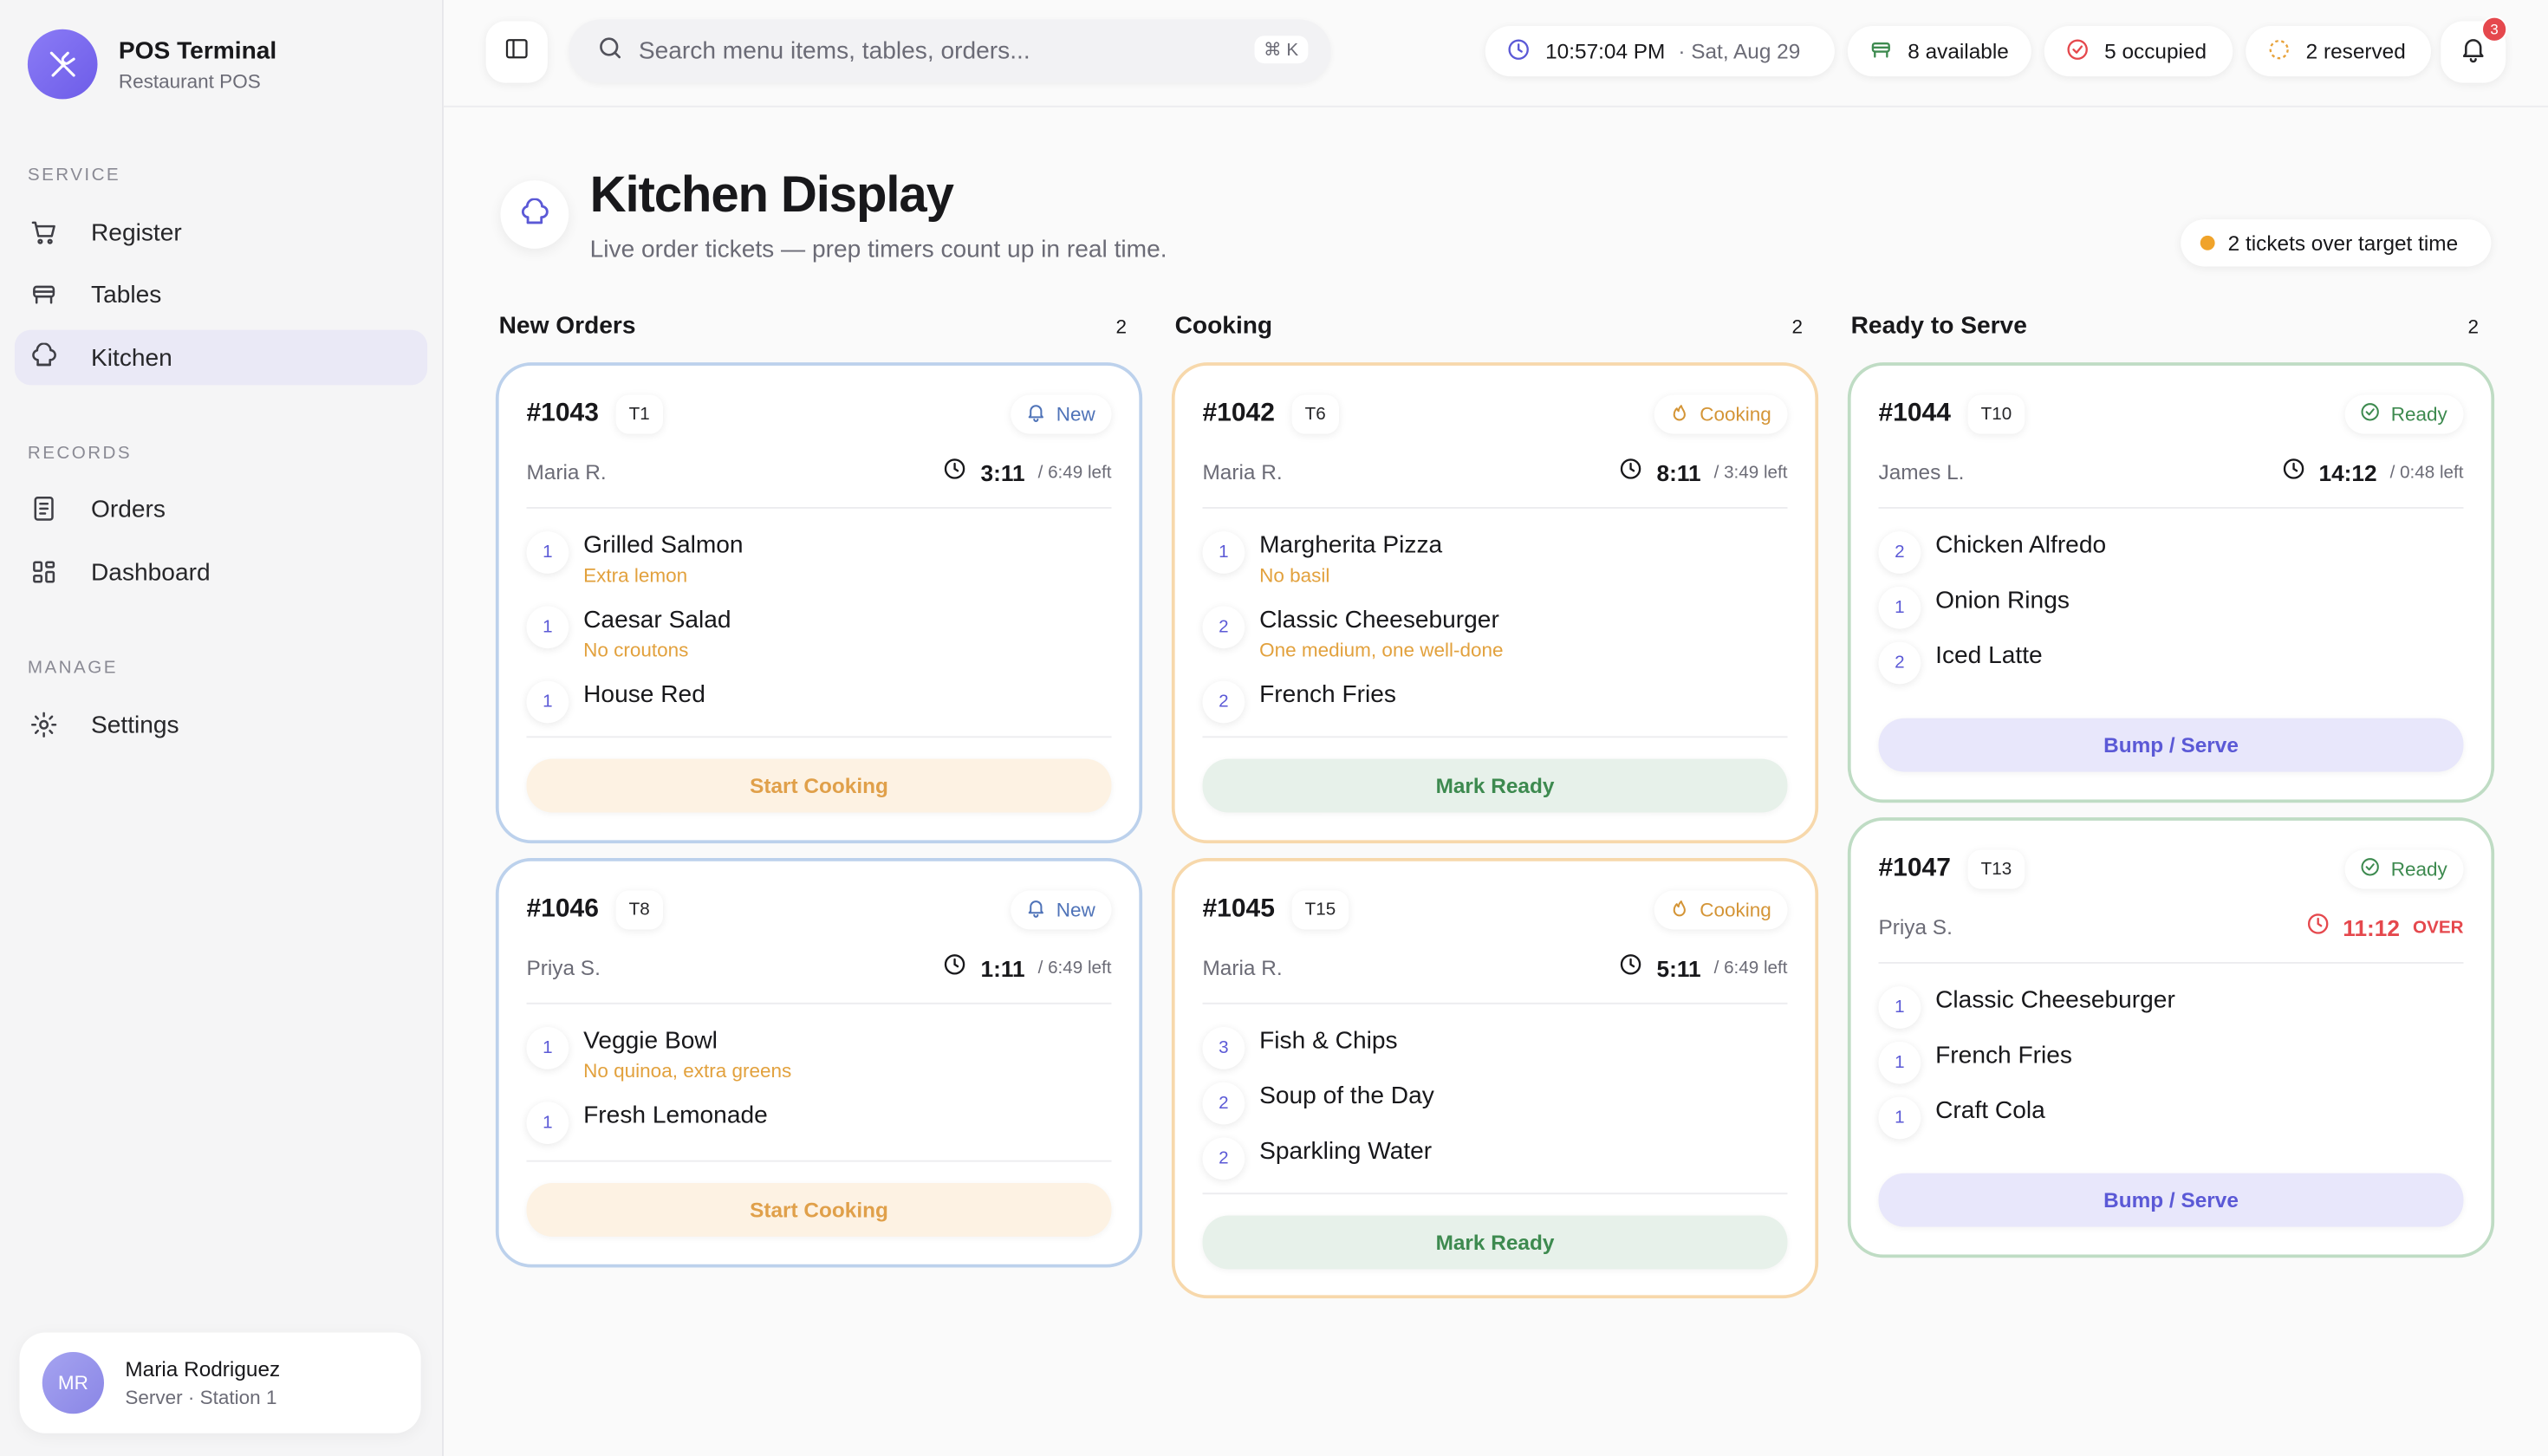  I want to click on item-name: Craft Cola, so click(1990, 1110).